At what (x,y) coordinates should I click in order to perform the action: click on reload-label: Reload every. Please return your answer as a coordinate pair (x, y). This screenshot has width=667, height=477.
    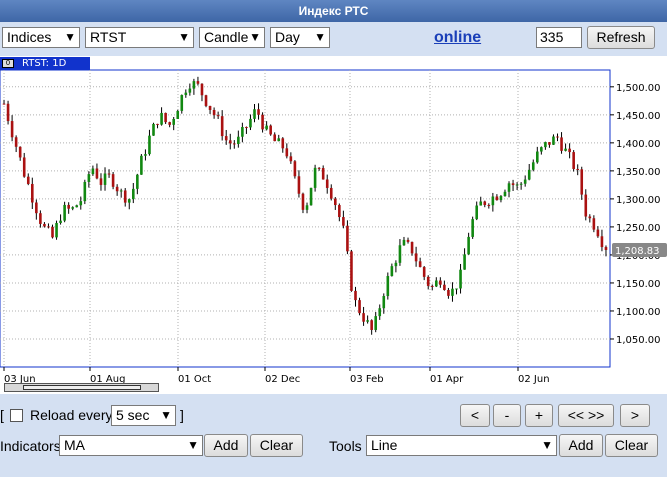
    Looking at the image, I should click on (71, 415).